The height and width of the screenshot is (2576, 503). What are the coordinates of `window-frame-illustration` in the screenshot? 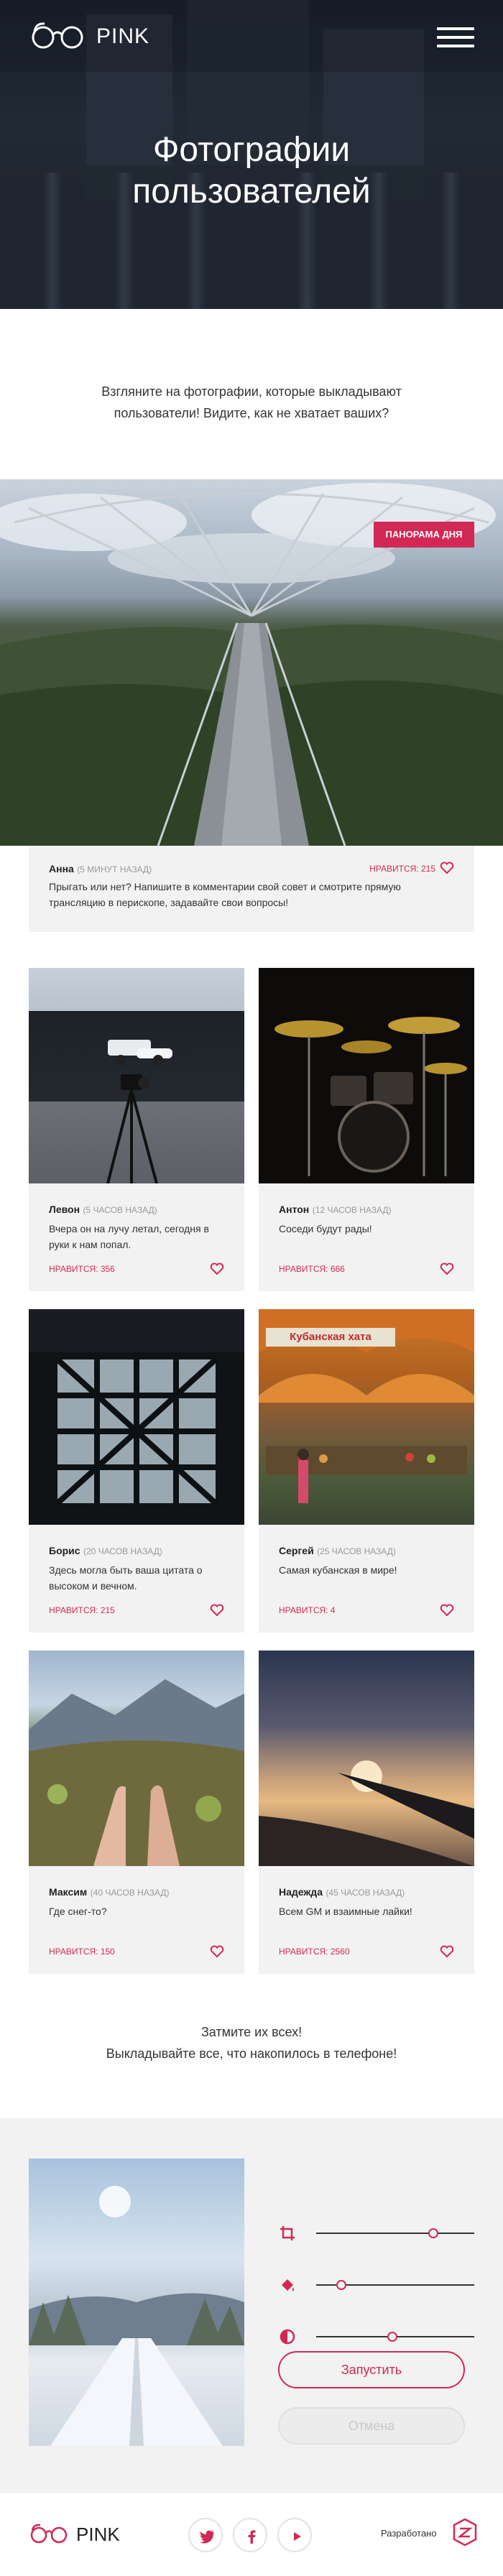 It's located at (136, 1407).